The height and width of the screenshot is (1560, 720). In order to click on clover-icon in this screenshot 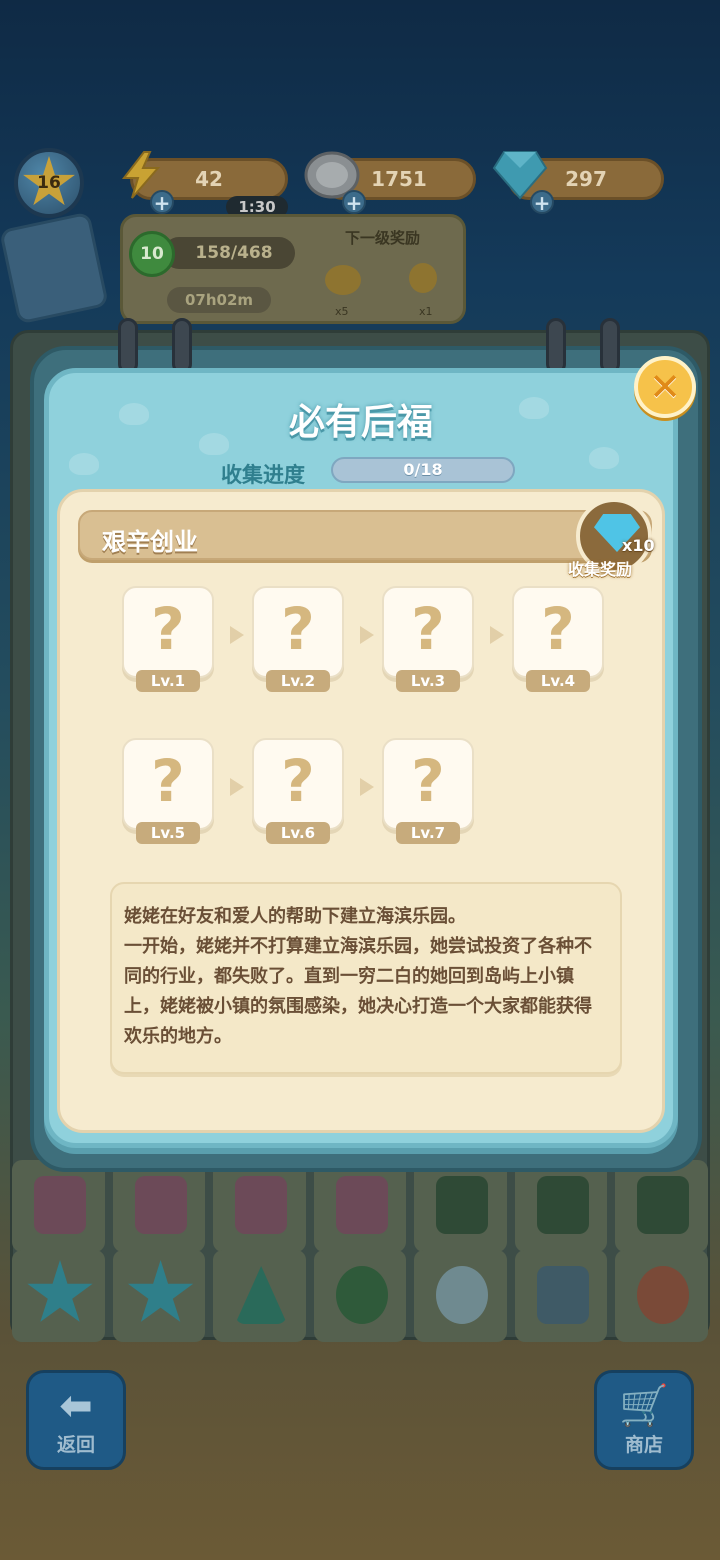, I will do `click(361, 1295)`.